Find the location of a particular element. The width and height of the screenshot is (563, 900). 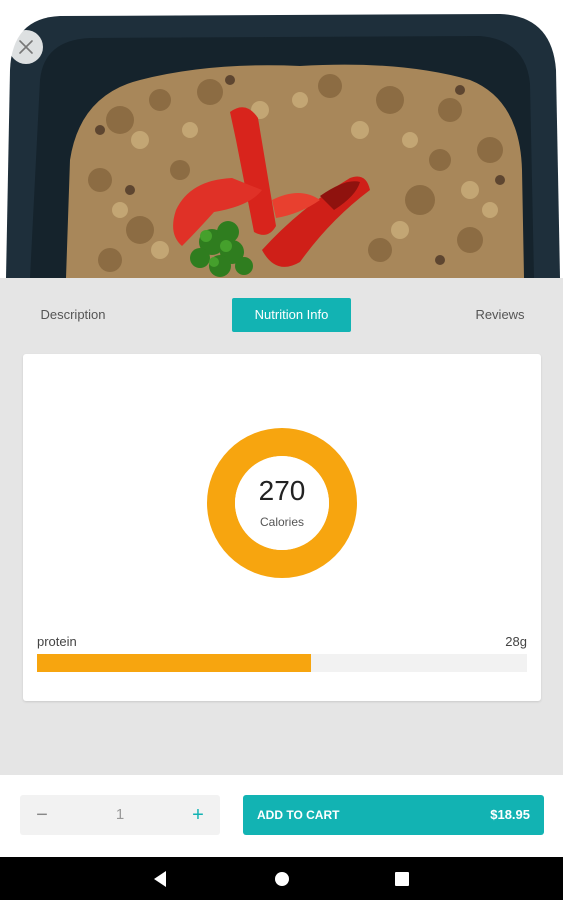

back-triangle-icon is located at coordinates (161, 879).